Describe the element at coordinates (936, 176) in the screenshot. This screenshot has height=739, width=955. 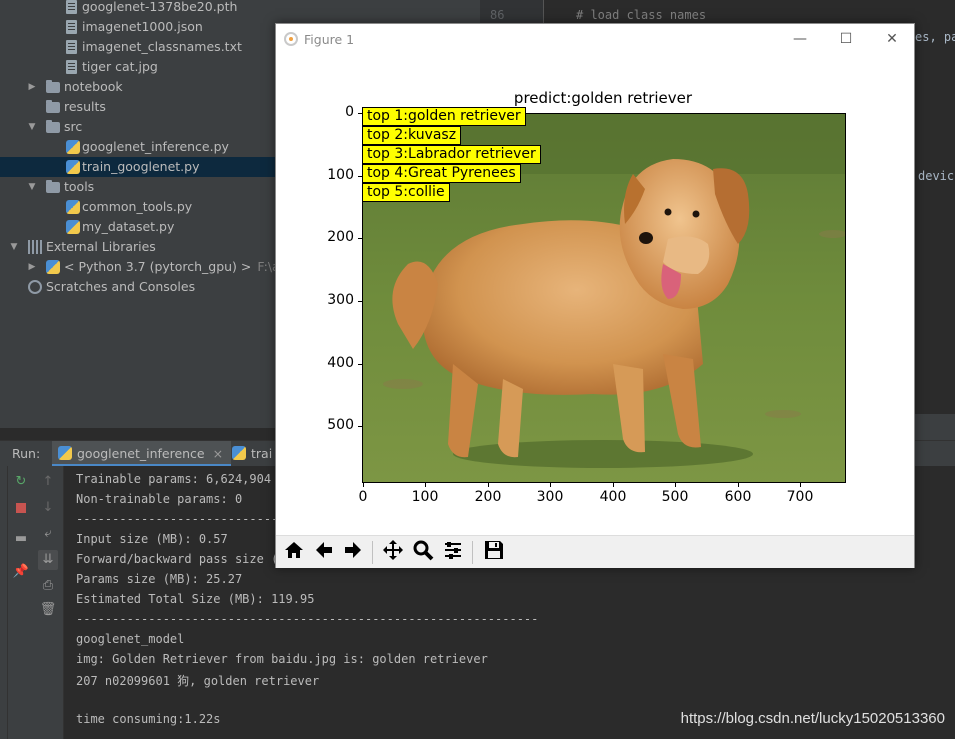
I see `code-fragment: devic` at that location.